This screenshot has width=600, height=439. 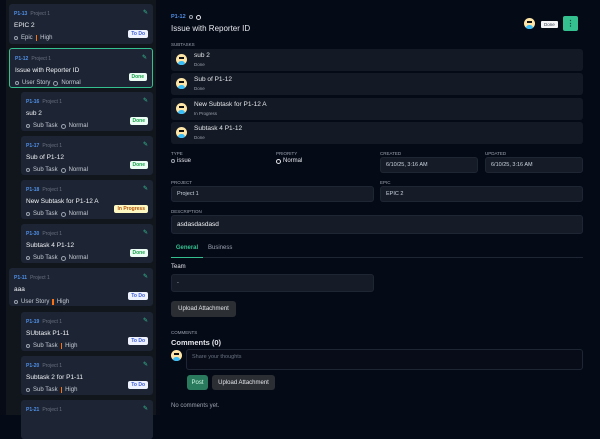 What do you see at coordinates (32, 366) in the screenshot?
I see `card-id: P1-20` at bounding box center [32, 366].